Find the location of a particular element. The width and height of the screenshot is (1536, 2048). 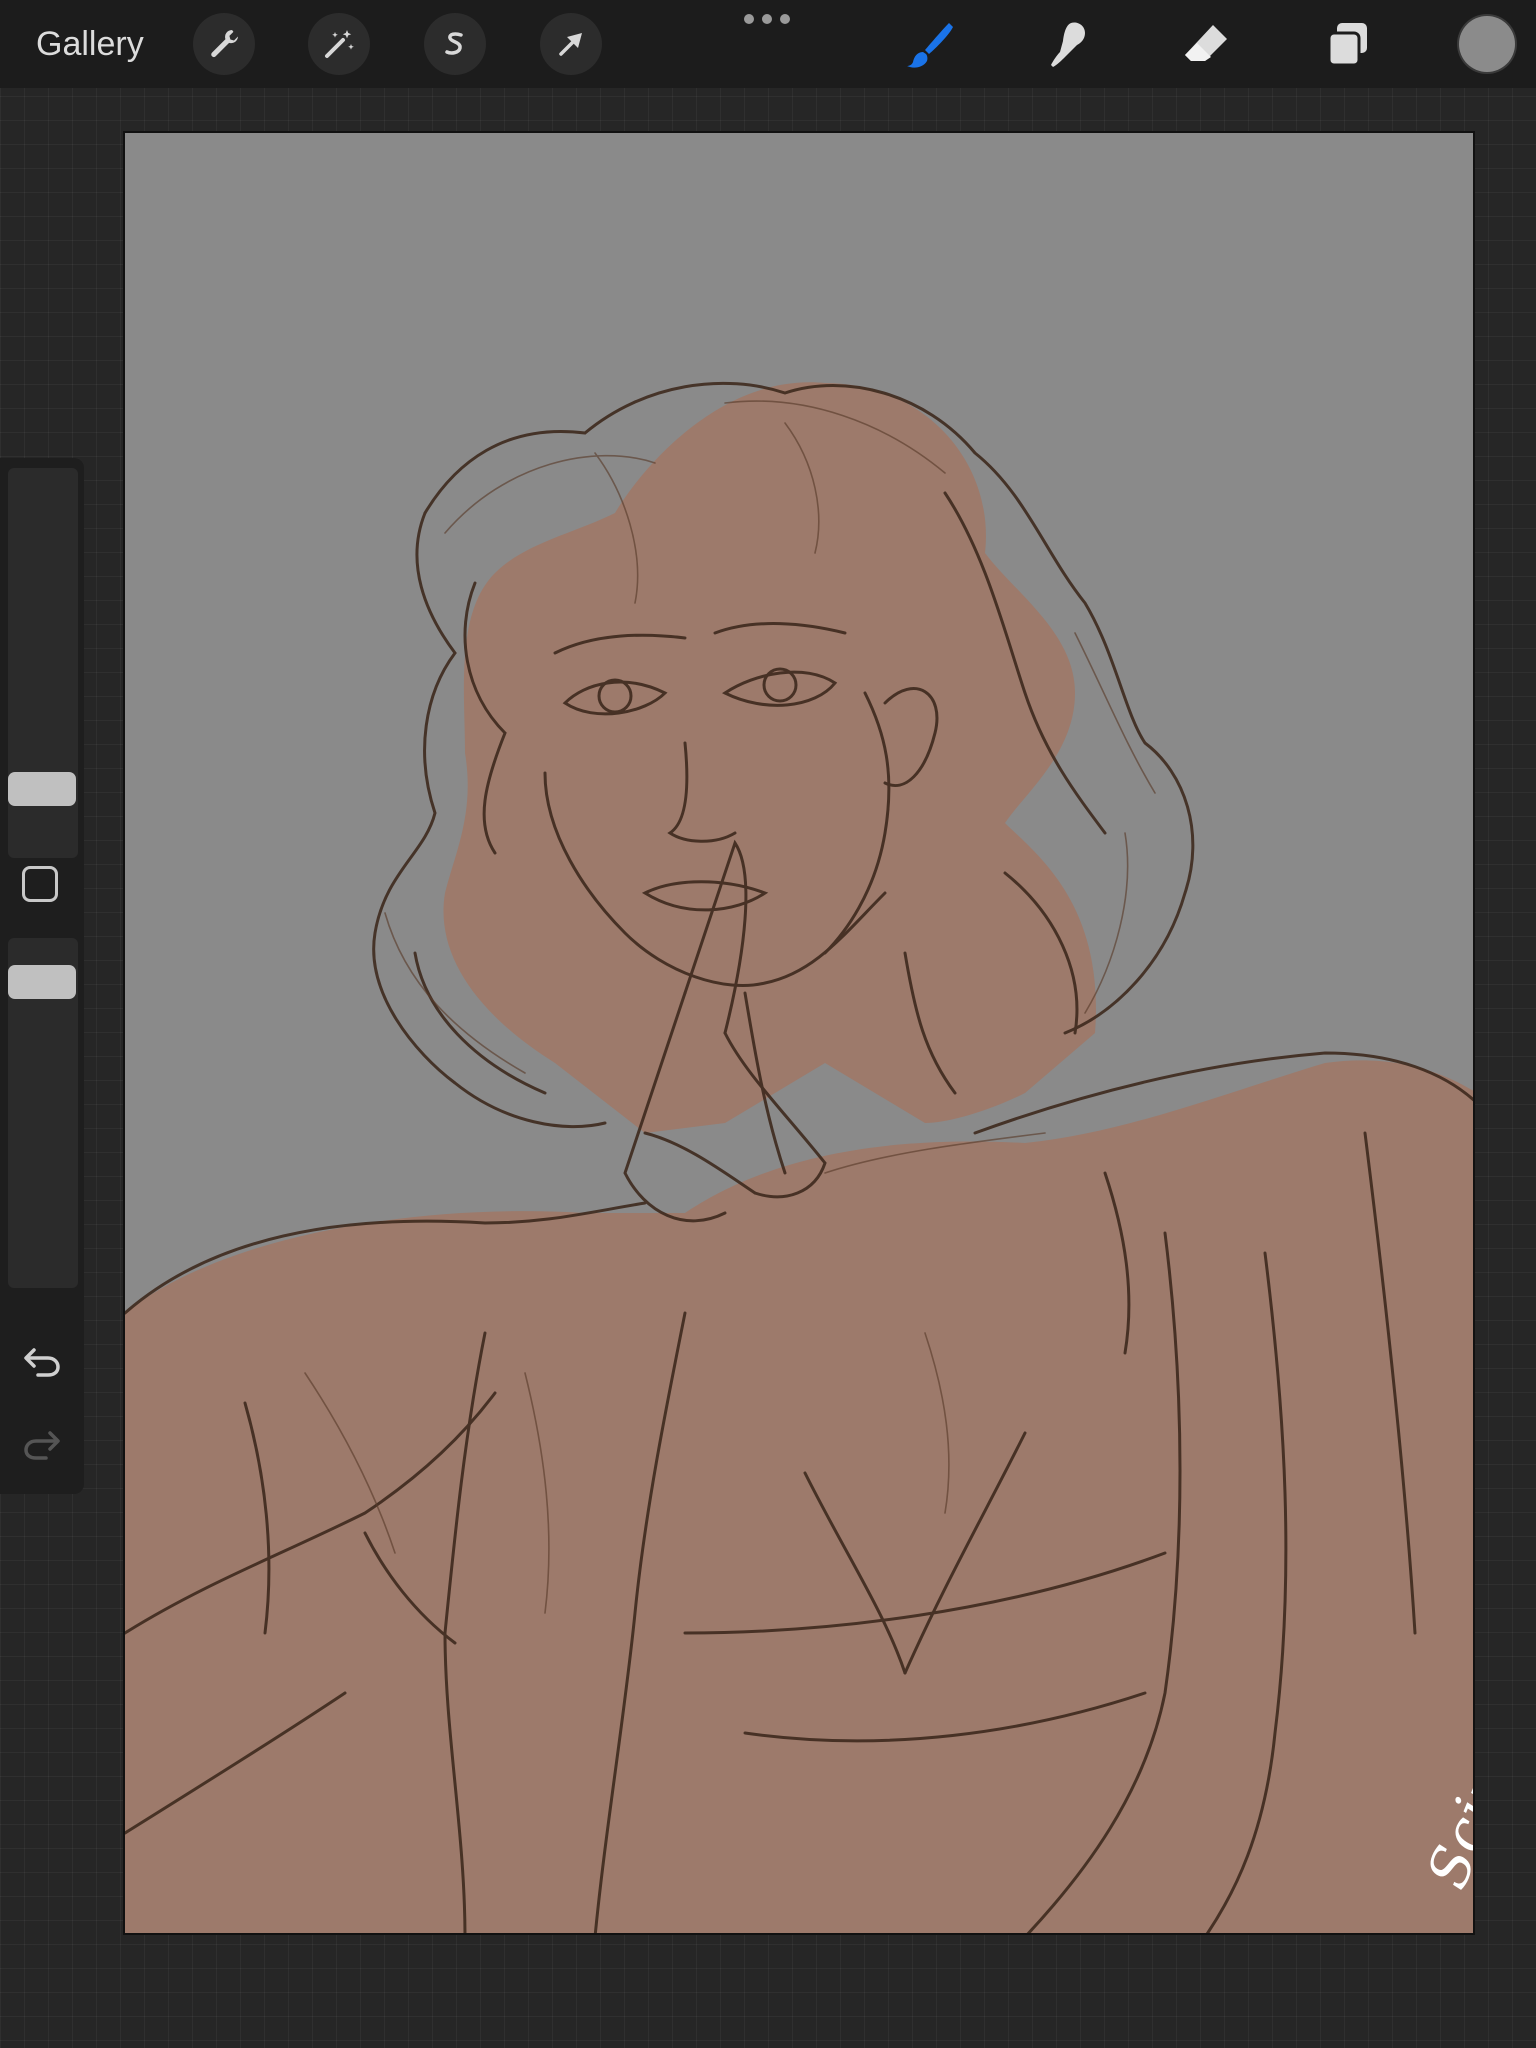

brush-icon is located at coordinates (930, 45).